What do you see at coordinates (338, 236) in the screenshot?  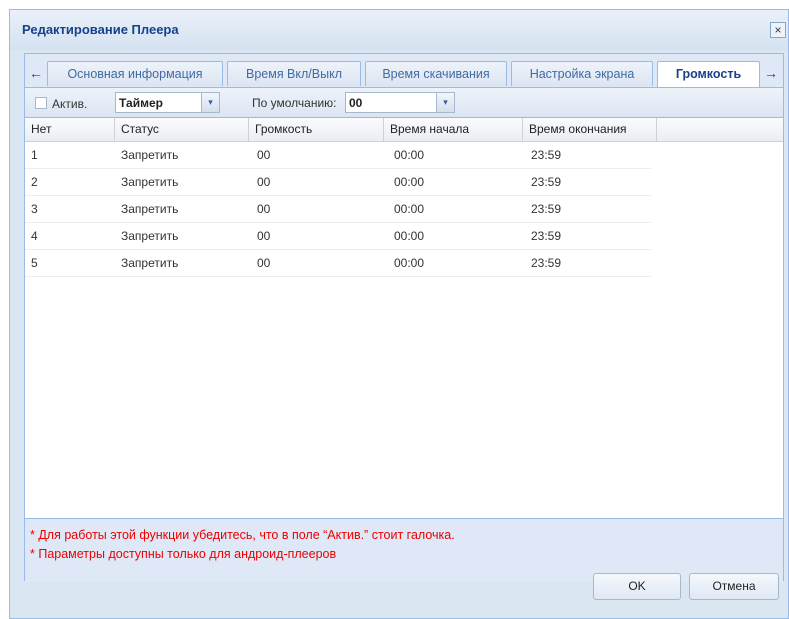 I see `table-row: 4 Запретить 00 00:00 23:59` at bounding box center [338, 236].